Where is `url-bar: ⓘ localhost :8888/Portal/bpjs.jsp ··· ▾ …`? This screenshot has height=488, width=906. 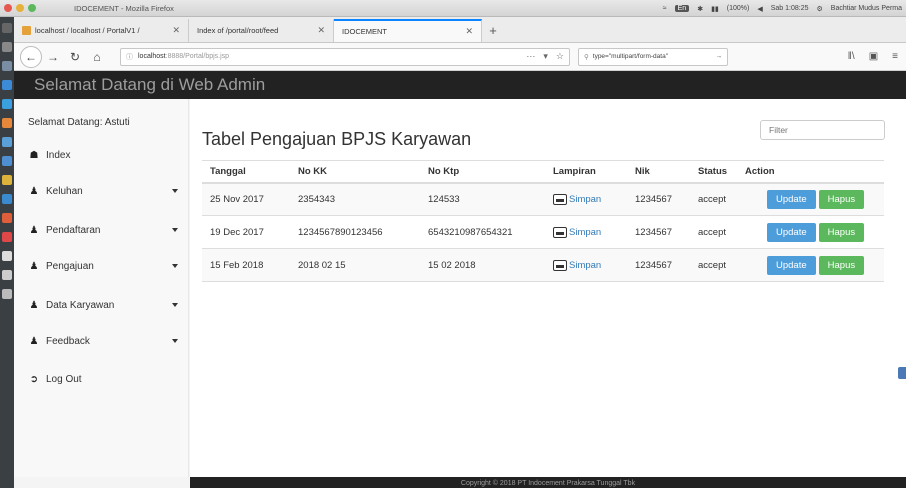 url-bar: ⓘ localhost :8888/Portal/bpjs.jsp ··· ▾ … is located at coordinates (345, 56).